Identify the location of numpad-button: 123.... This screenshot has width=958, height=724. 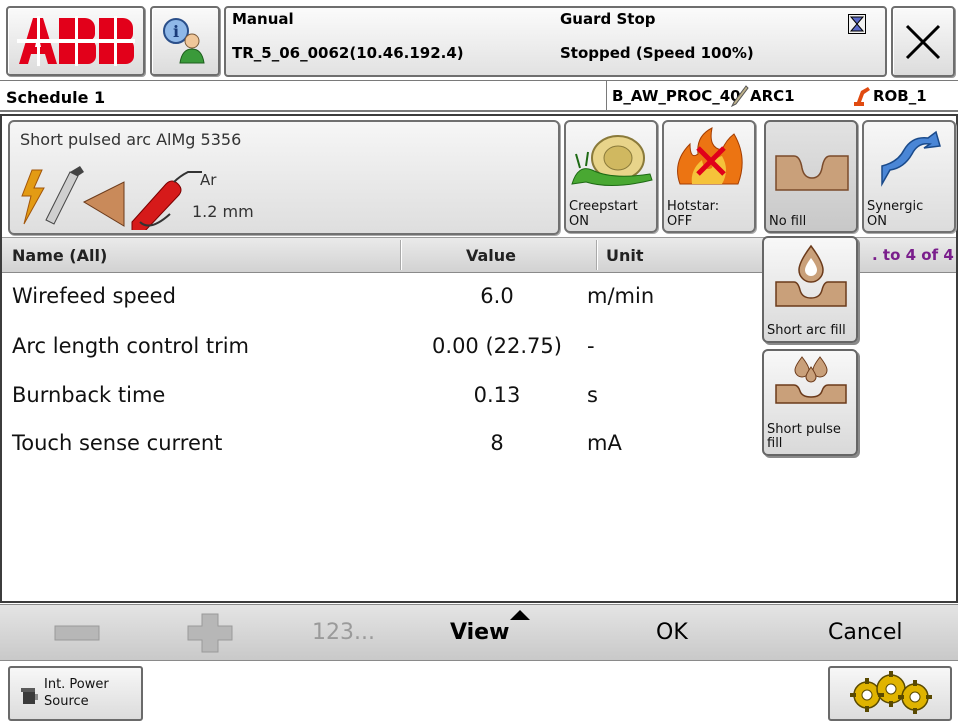
(343, 632).